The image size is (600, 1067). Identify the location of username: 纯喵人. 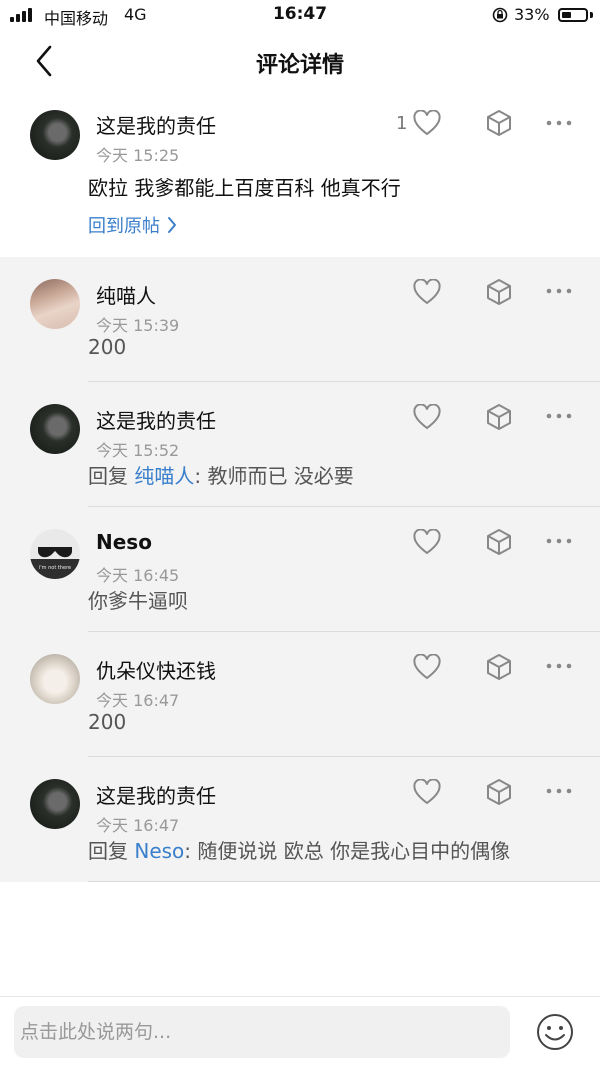
(126, 294).